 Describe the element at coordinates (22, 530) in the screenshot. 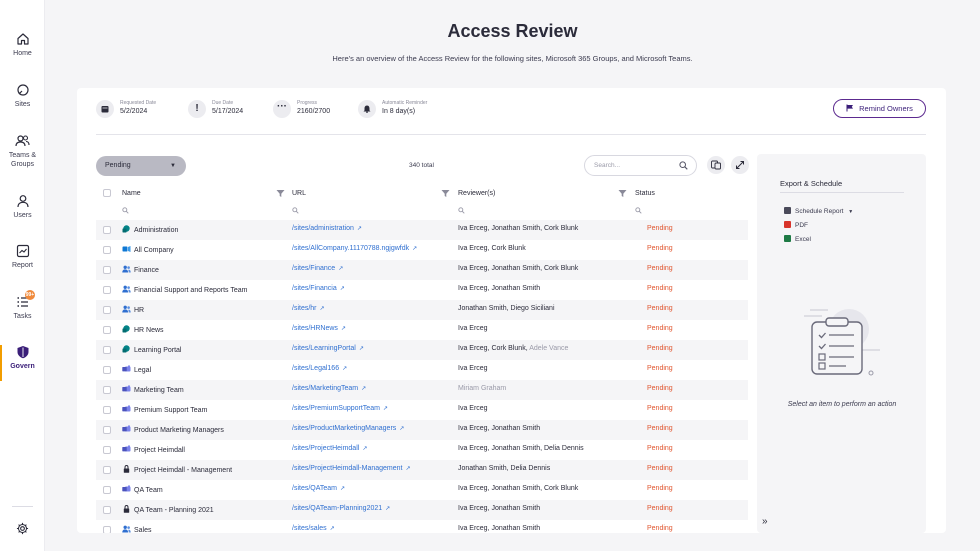

I see `settings-button` at that location.